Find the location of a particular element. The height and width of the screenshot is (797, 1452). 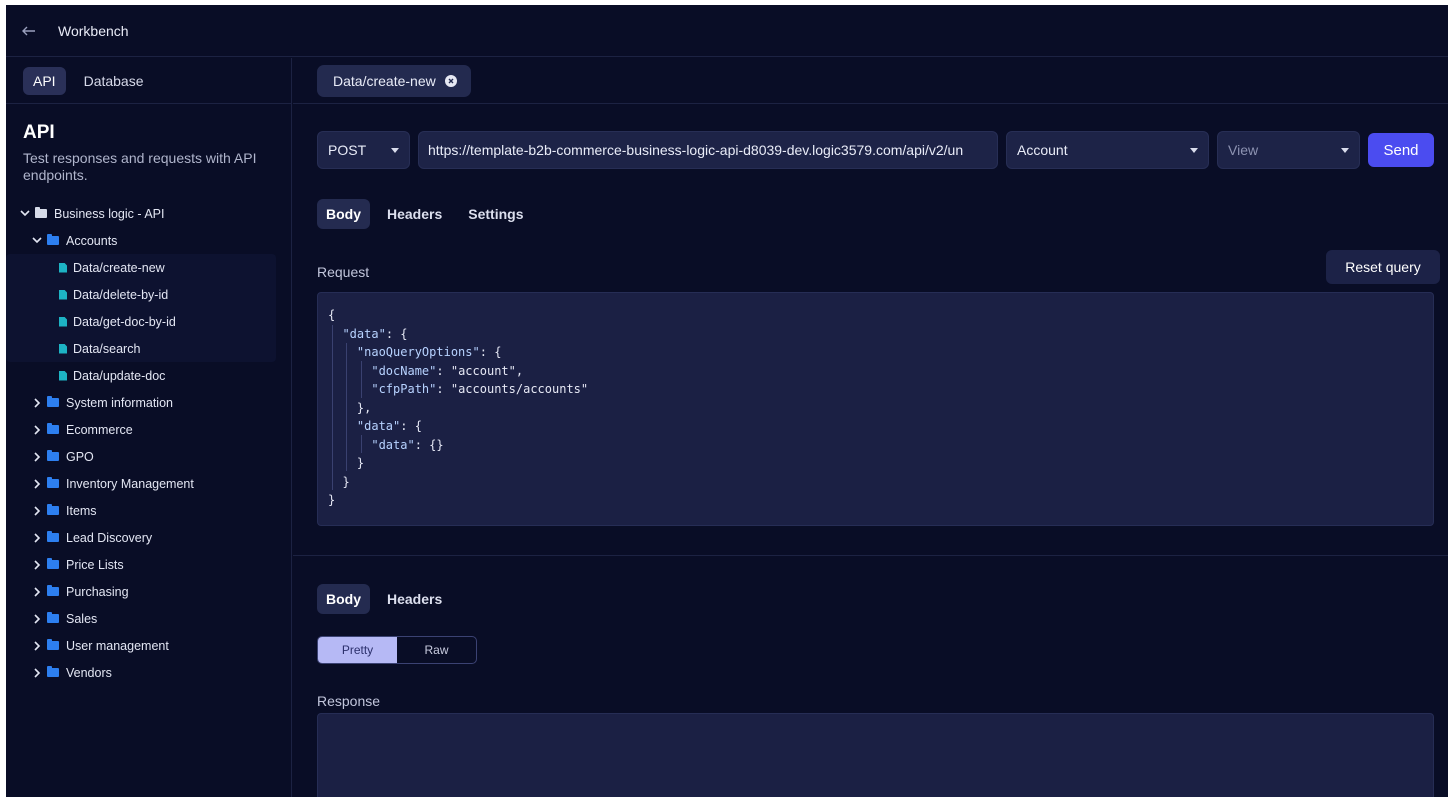

tree-folder-label: Inventory Management is located at coordinates (130, 483).